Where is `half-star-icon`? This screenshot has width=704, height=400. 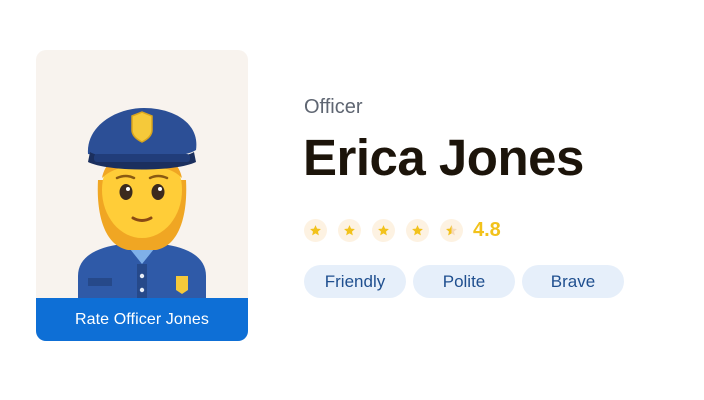
half-star-icon is located at coordinates (451, 230).